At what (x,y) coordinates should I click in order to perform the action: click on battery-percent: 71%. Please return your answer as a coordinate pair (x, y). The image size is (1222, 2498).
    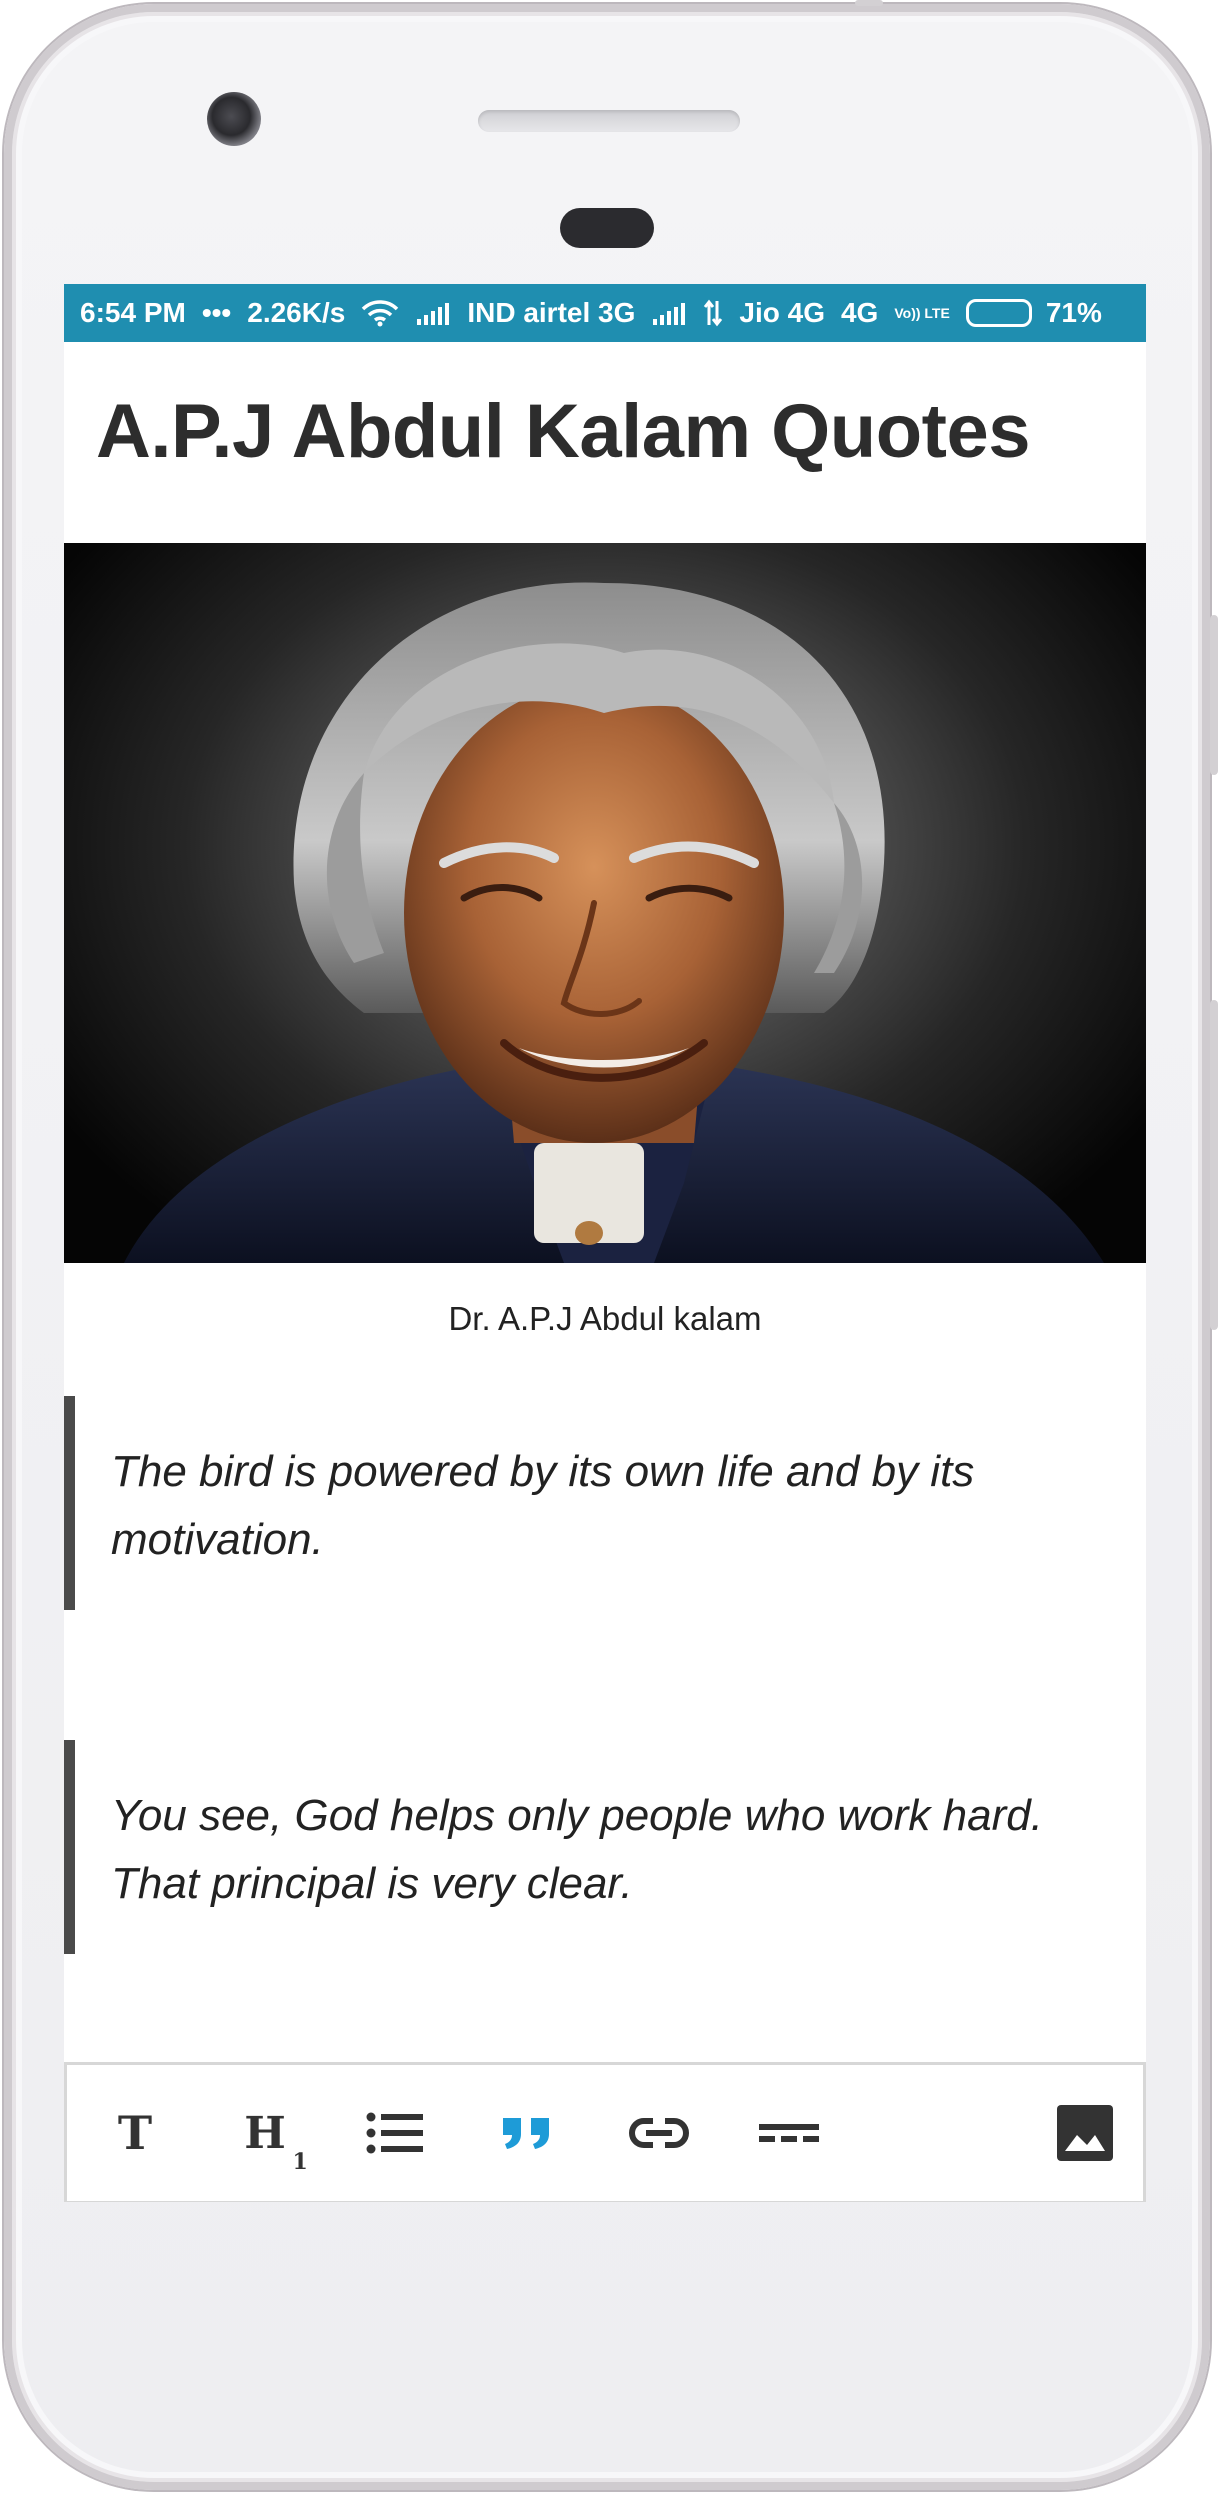
    Looking at the image, I should click on (1073, 312).